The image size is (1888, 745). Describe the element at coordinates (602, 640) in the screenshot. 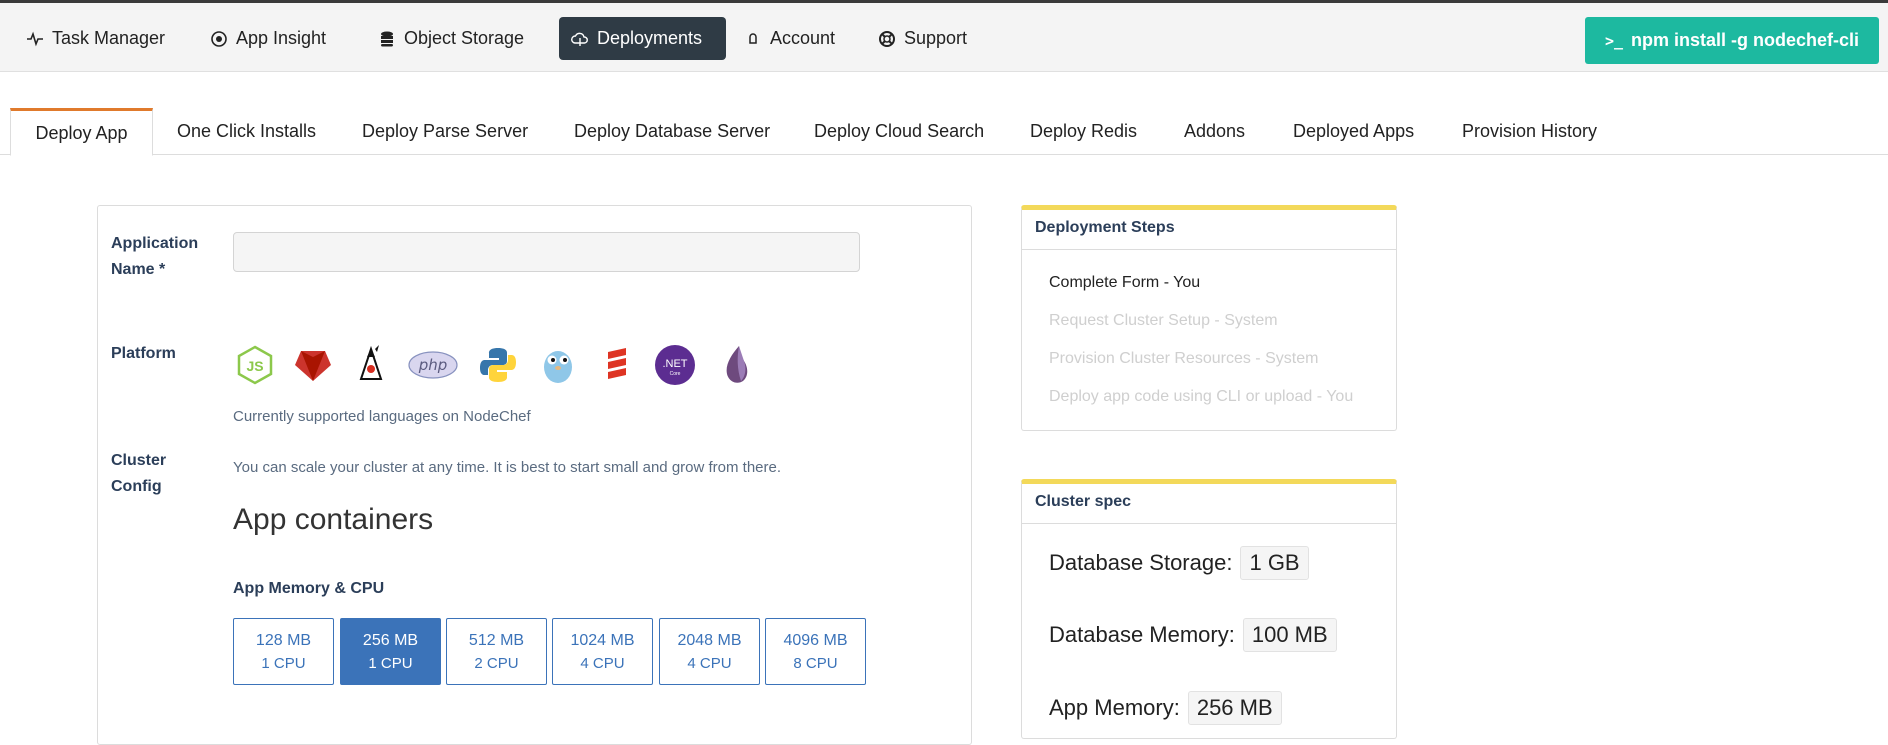

I see `memory-value: 1024 MB` at that location.